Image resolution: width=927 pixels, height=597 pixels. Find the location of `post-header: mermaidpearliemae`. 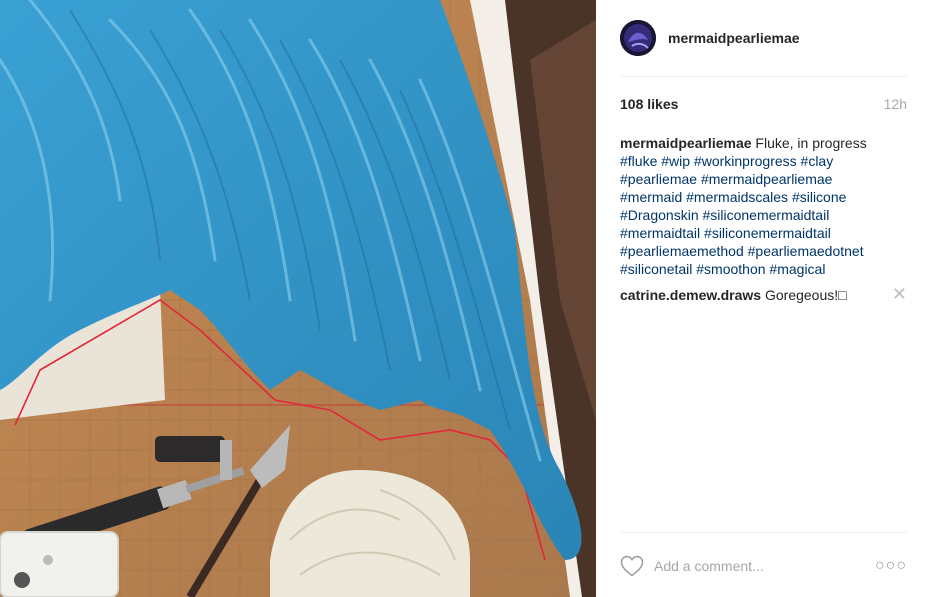

post-header: mermaidpearliemae is located at coordinates (763, 38).